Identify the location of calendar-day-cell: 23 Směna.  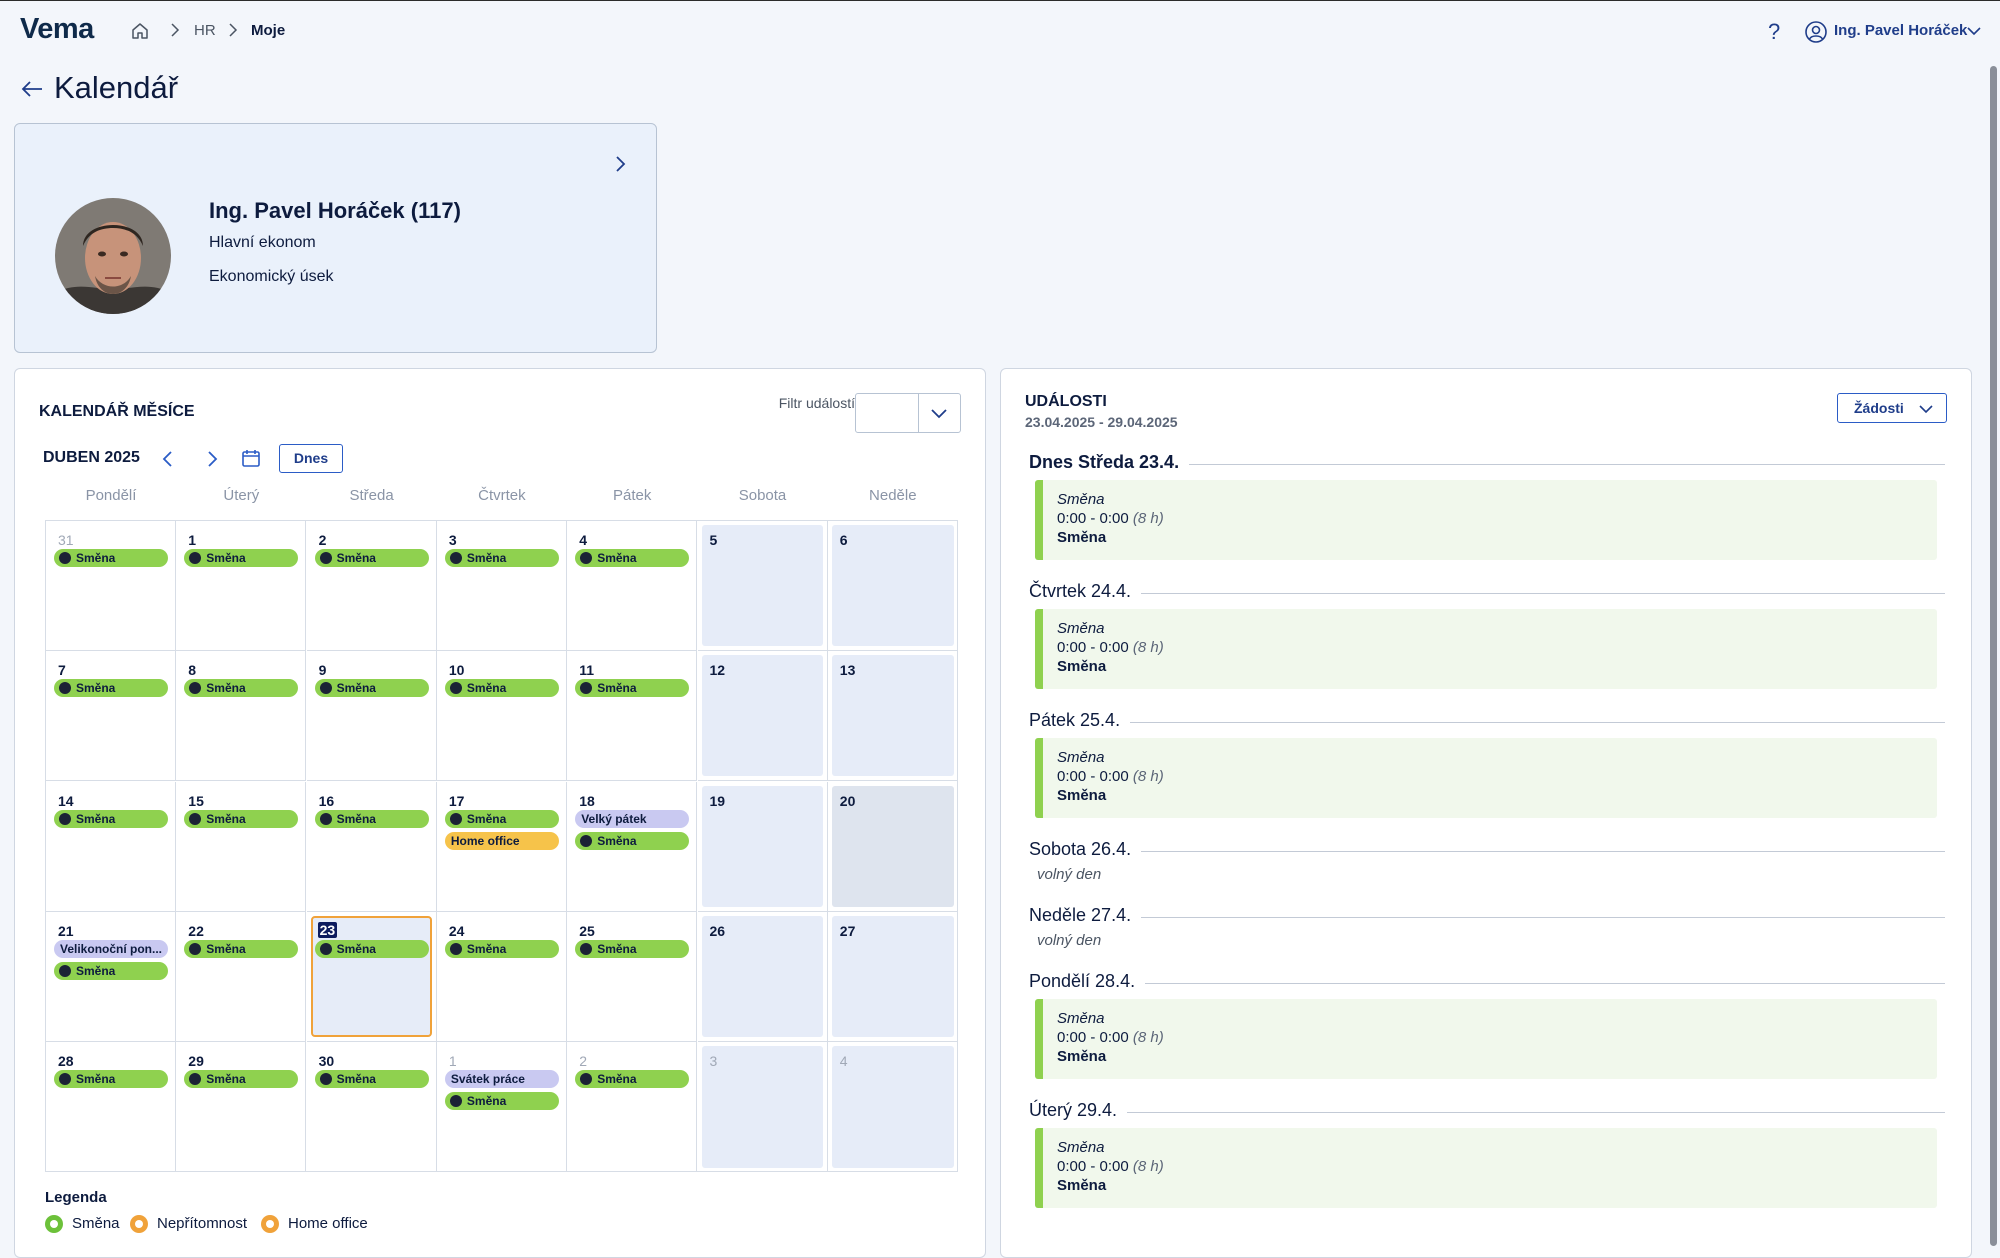
(371, 976).